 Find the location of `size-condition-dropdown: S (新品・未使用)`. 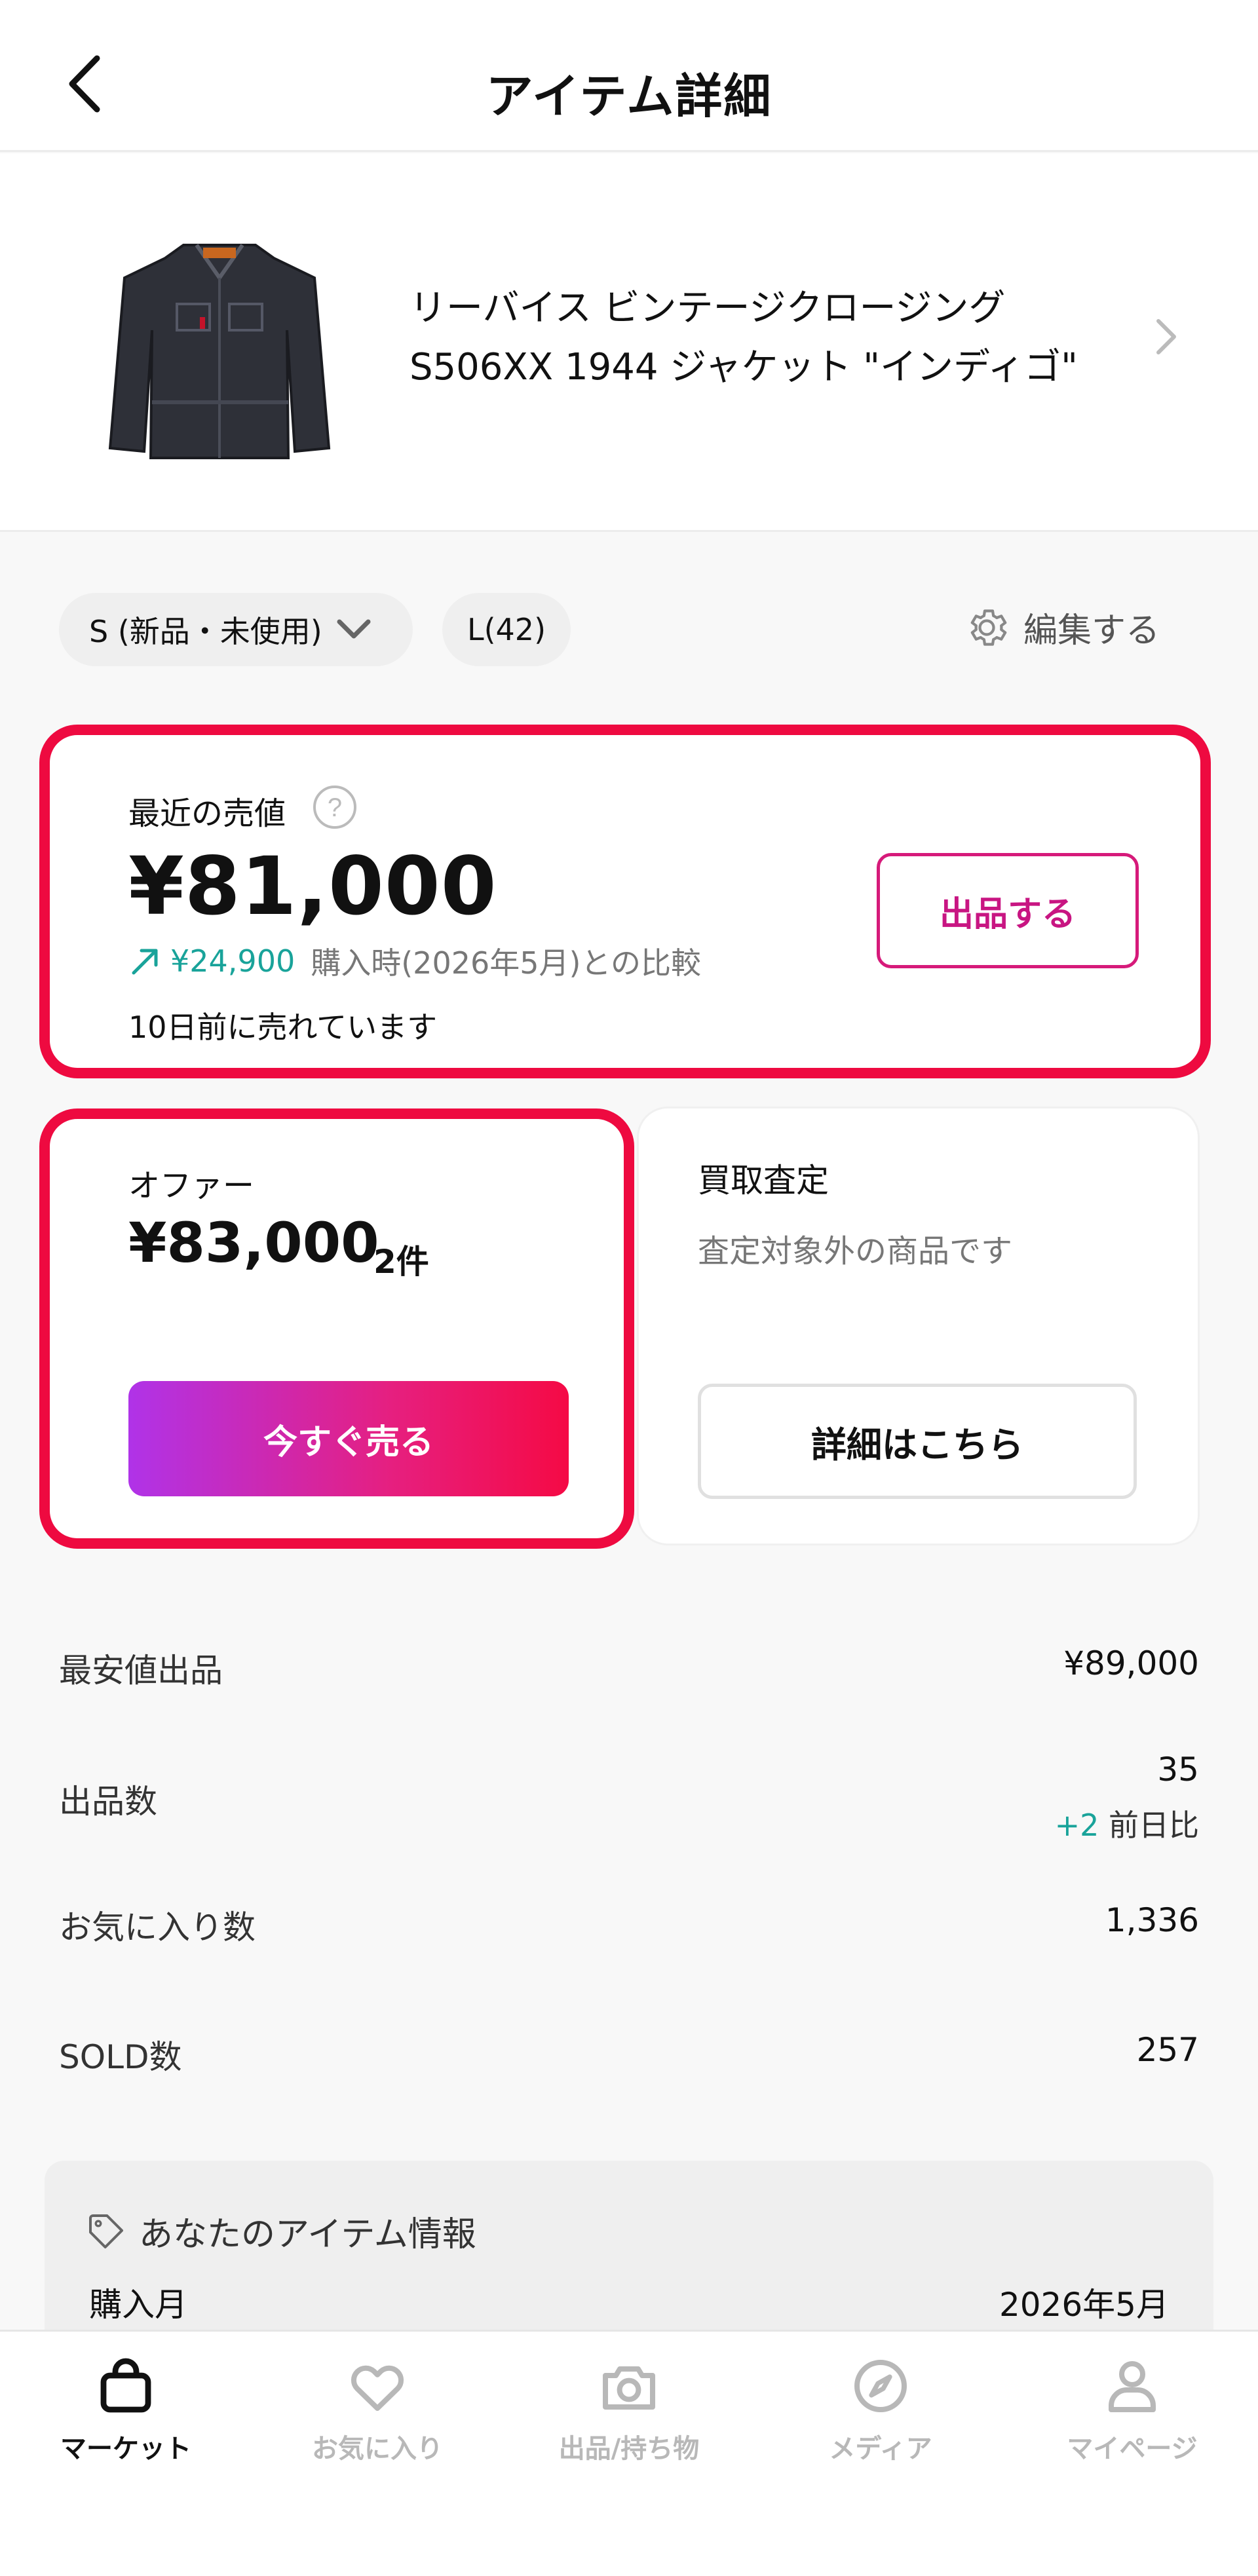

size-condition-dropdown: S (新品・未使用) is located at coordinates (236, 629).